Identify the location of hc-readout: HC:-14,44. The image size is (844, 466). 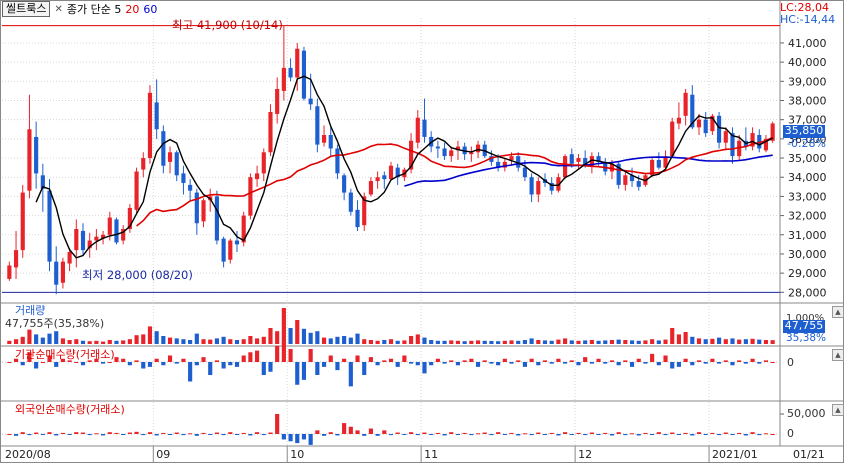
(808, 19).